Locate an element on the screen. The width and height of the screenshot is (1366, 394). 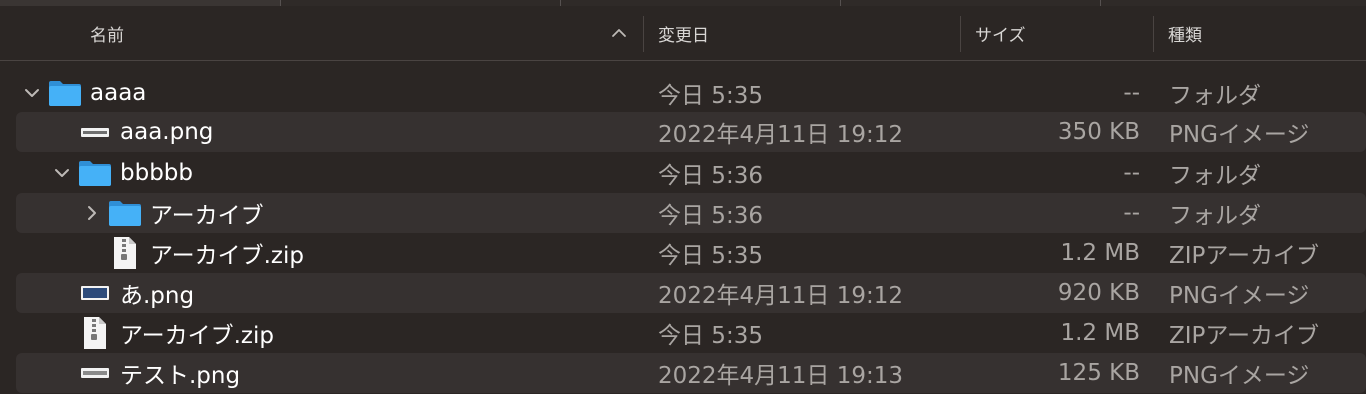
file-row-test-png: テスト.png 2022年4月11日 19:13 125 KB PNGイメージ is located at coordinates (691, 373).